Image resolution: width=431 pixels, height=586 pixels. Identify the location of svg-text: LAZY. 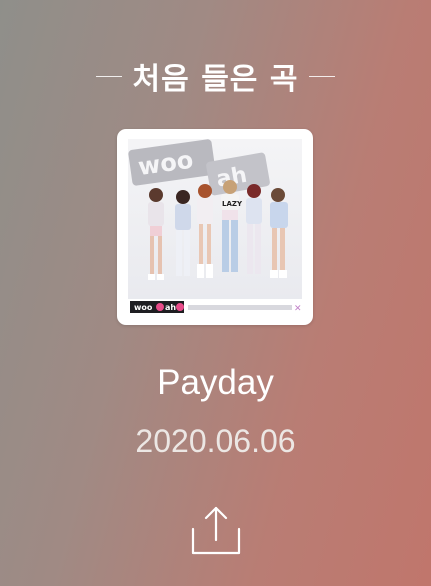
(232, 204).